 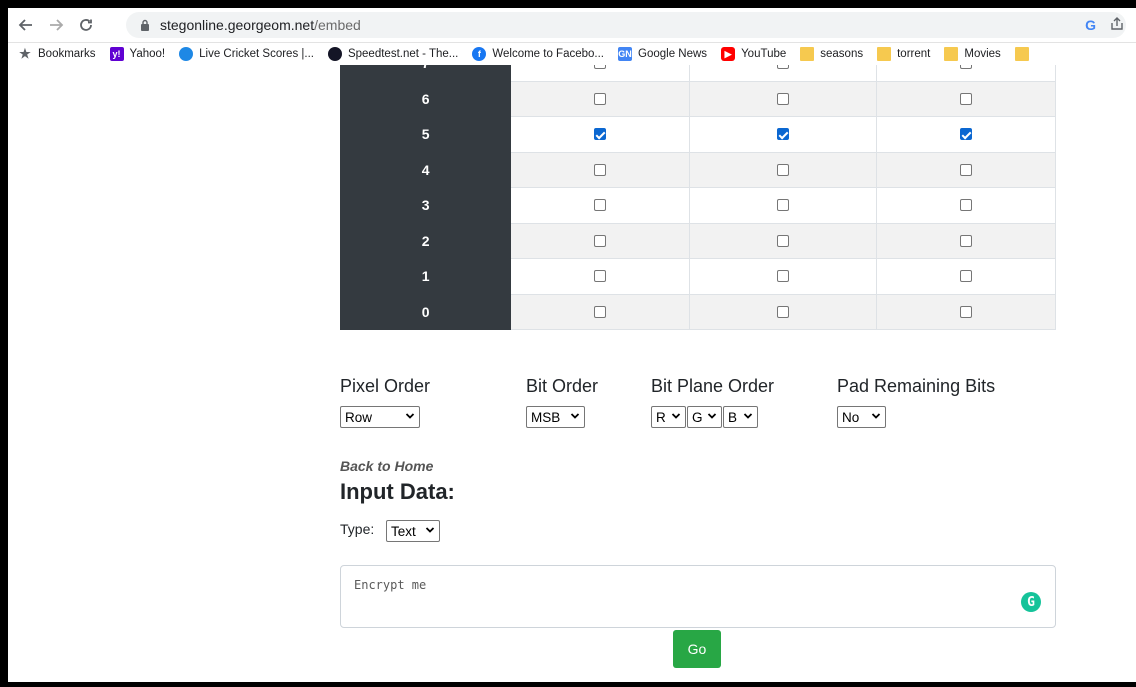 What do you see at coordinates (237, 25) in the screenshot?
I see `url-host: stegonline.georgeom.net` at bounding box center [237, 25].